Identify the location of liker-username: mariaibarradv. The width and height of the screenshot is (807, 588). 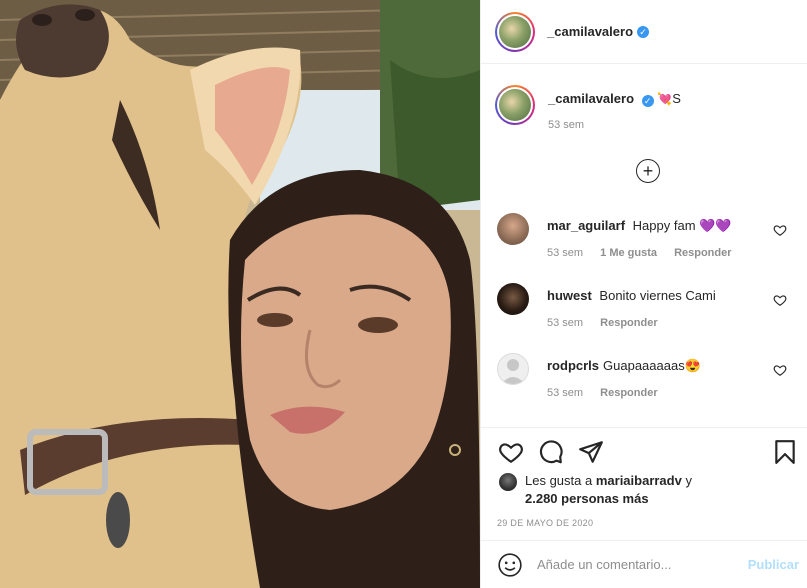
(639, 480).